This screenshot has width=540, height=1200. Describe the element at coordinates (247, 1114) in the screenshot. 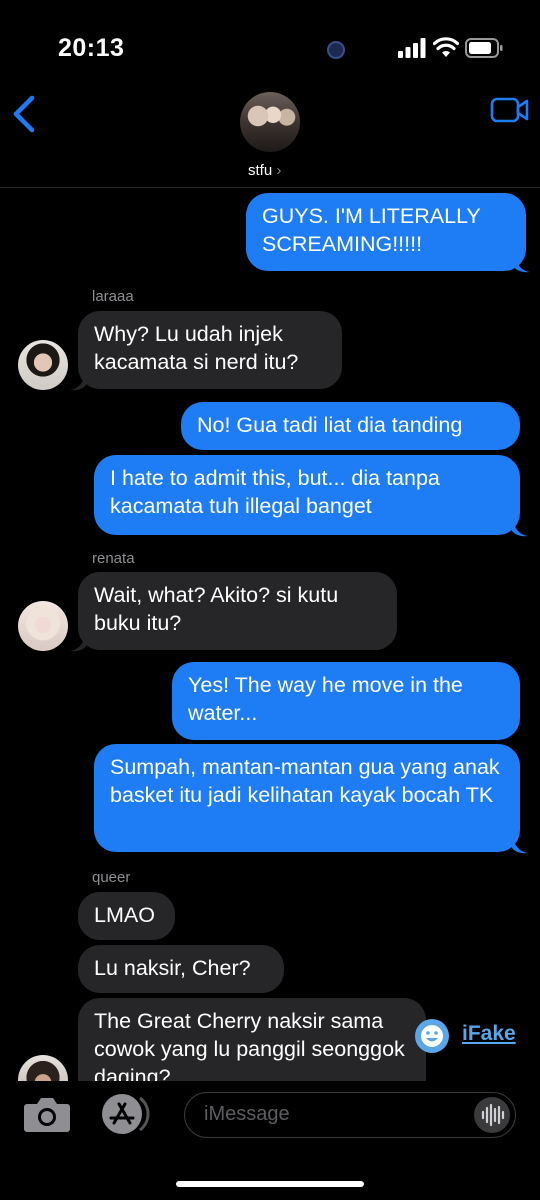

I see `imessage-placeholder: iMessage` at that location.